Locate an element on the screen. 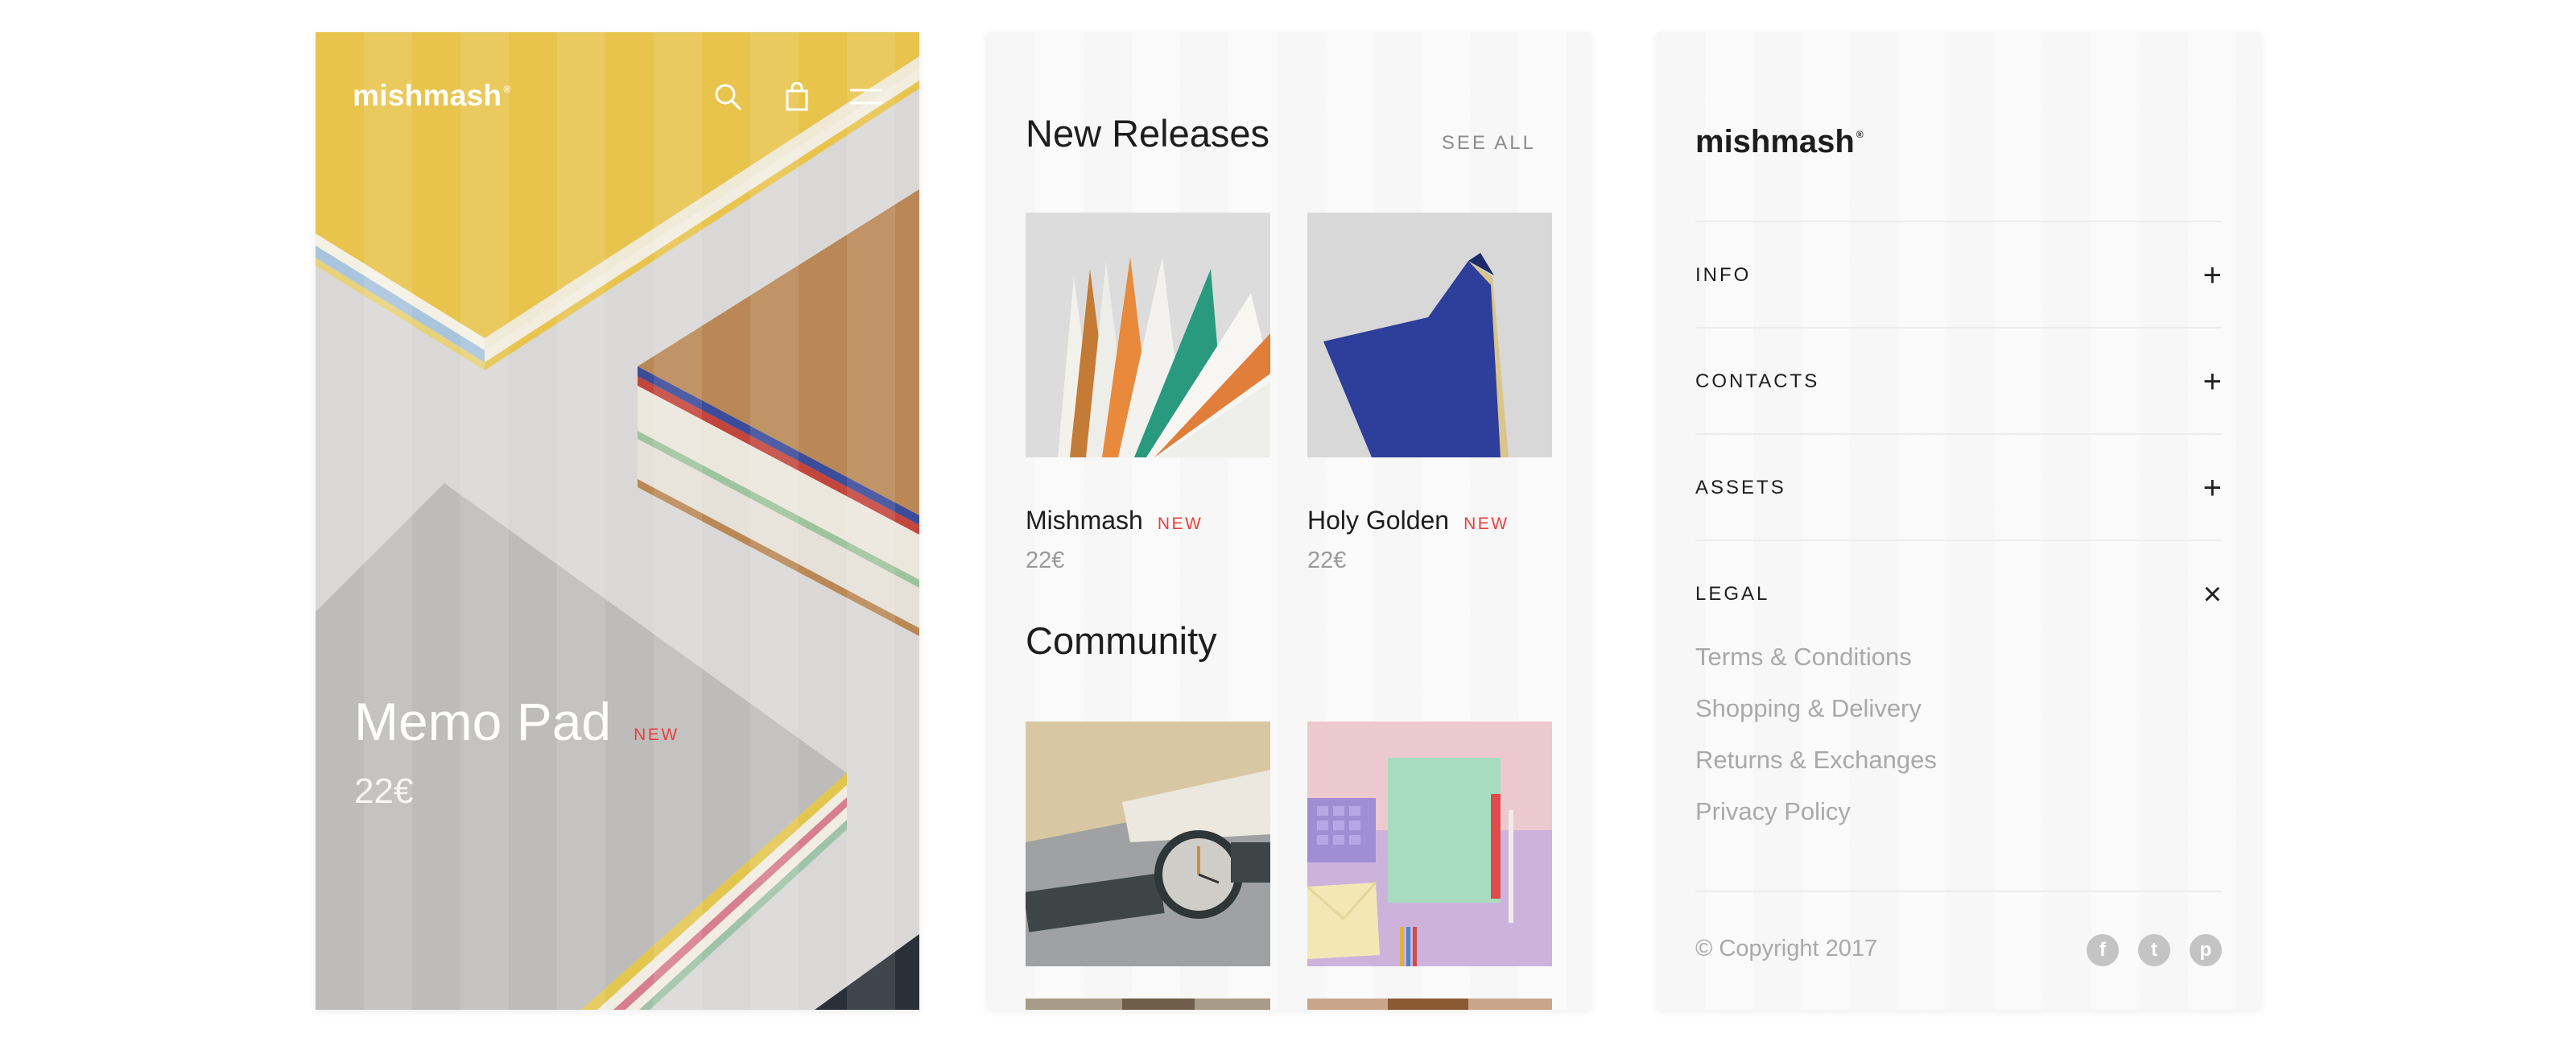 This screenshot has height=1042, width=2576. accordion-label: CONTACTS is located at coordinates (1757, 381).